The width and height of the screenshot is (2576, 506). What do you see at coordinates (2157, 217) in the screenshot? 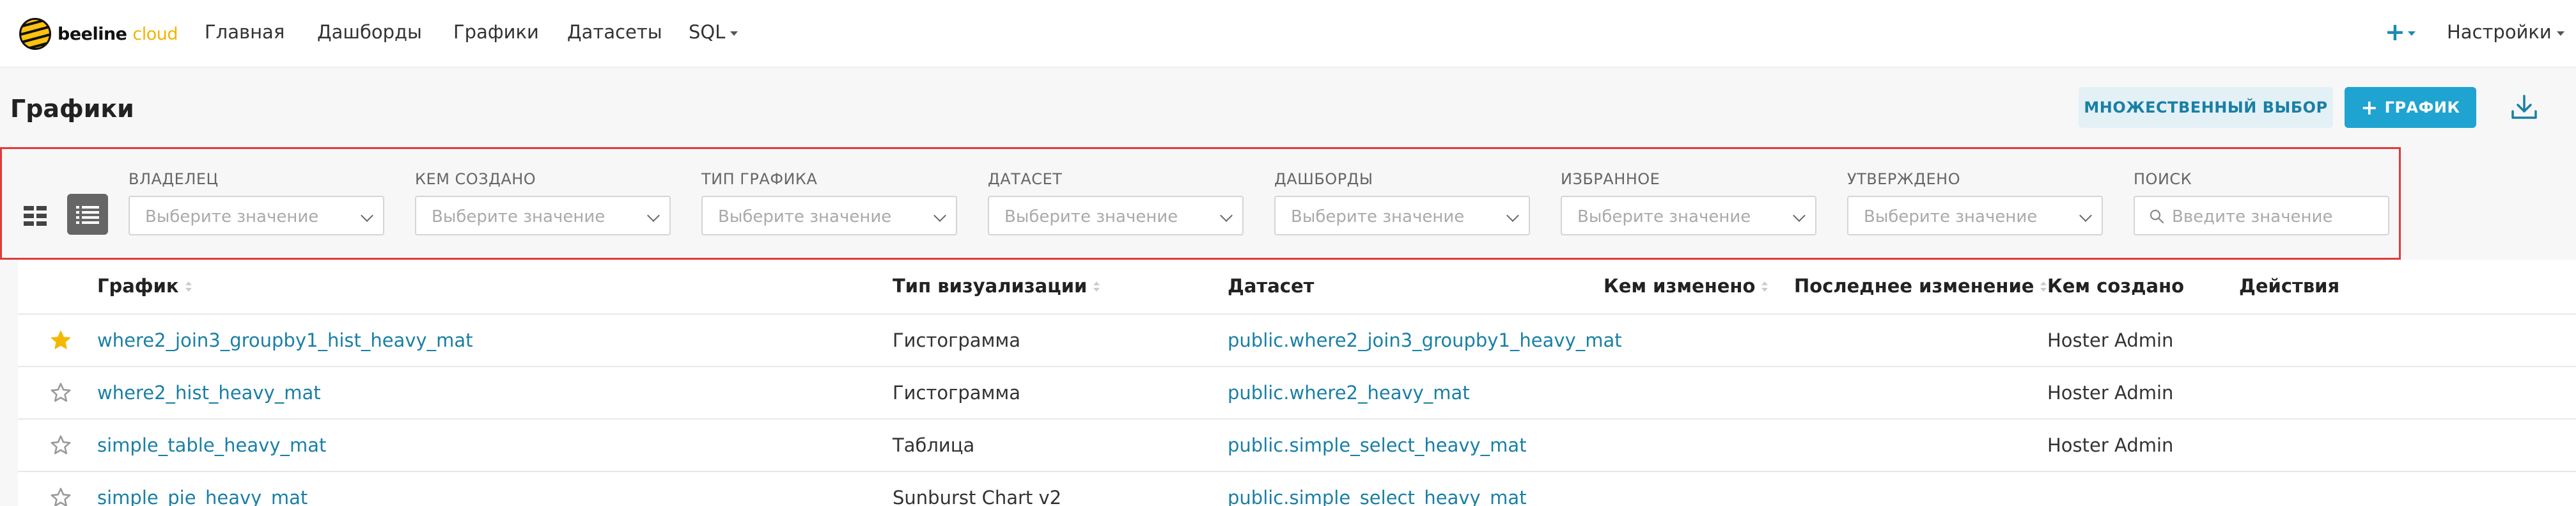
I see `search-icon` at bounding box center [2157, 217].